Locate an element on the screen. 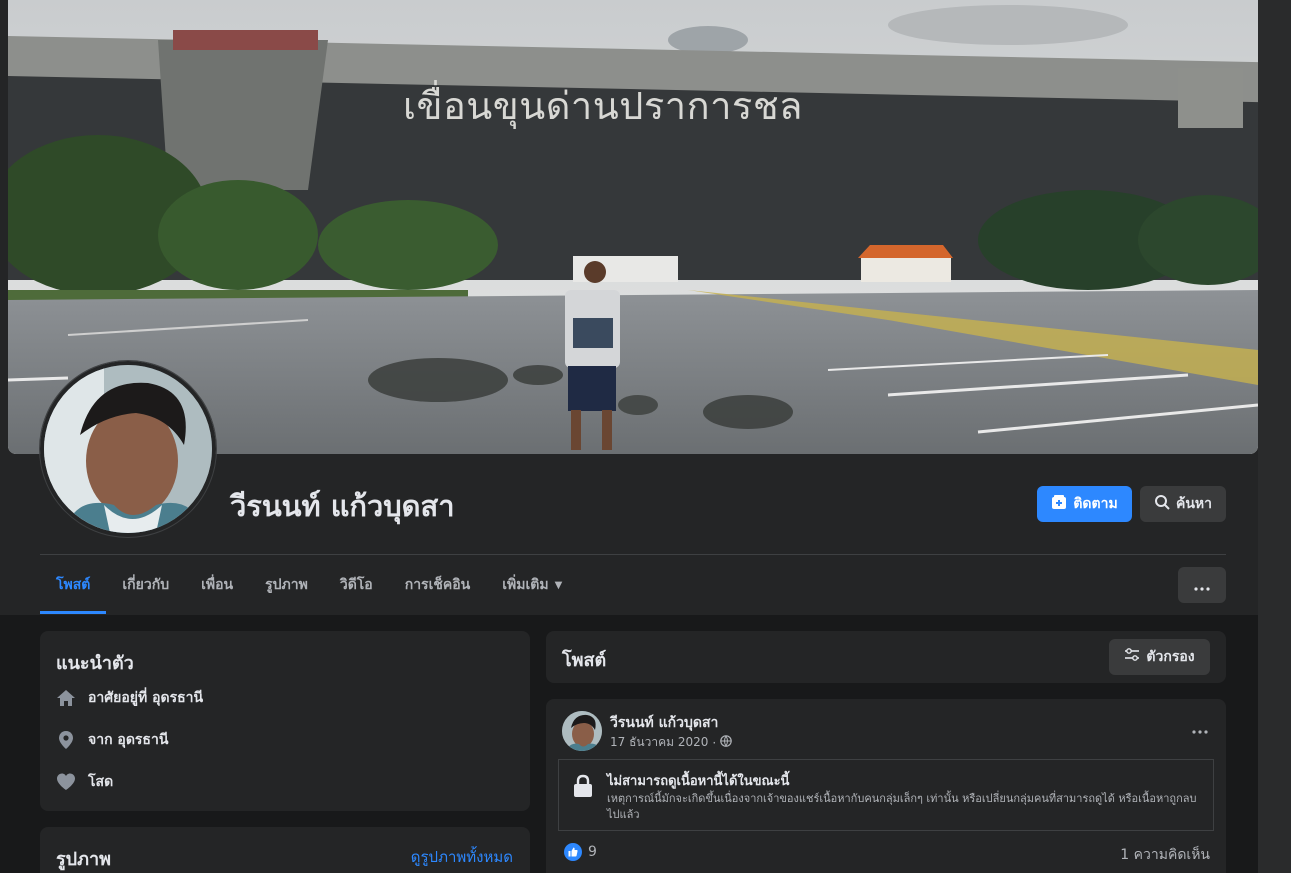  tab-friends: เพื่อน is located at coordinates (217, 585).